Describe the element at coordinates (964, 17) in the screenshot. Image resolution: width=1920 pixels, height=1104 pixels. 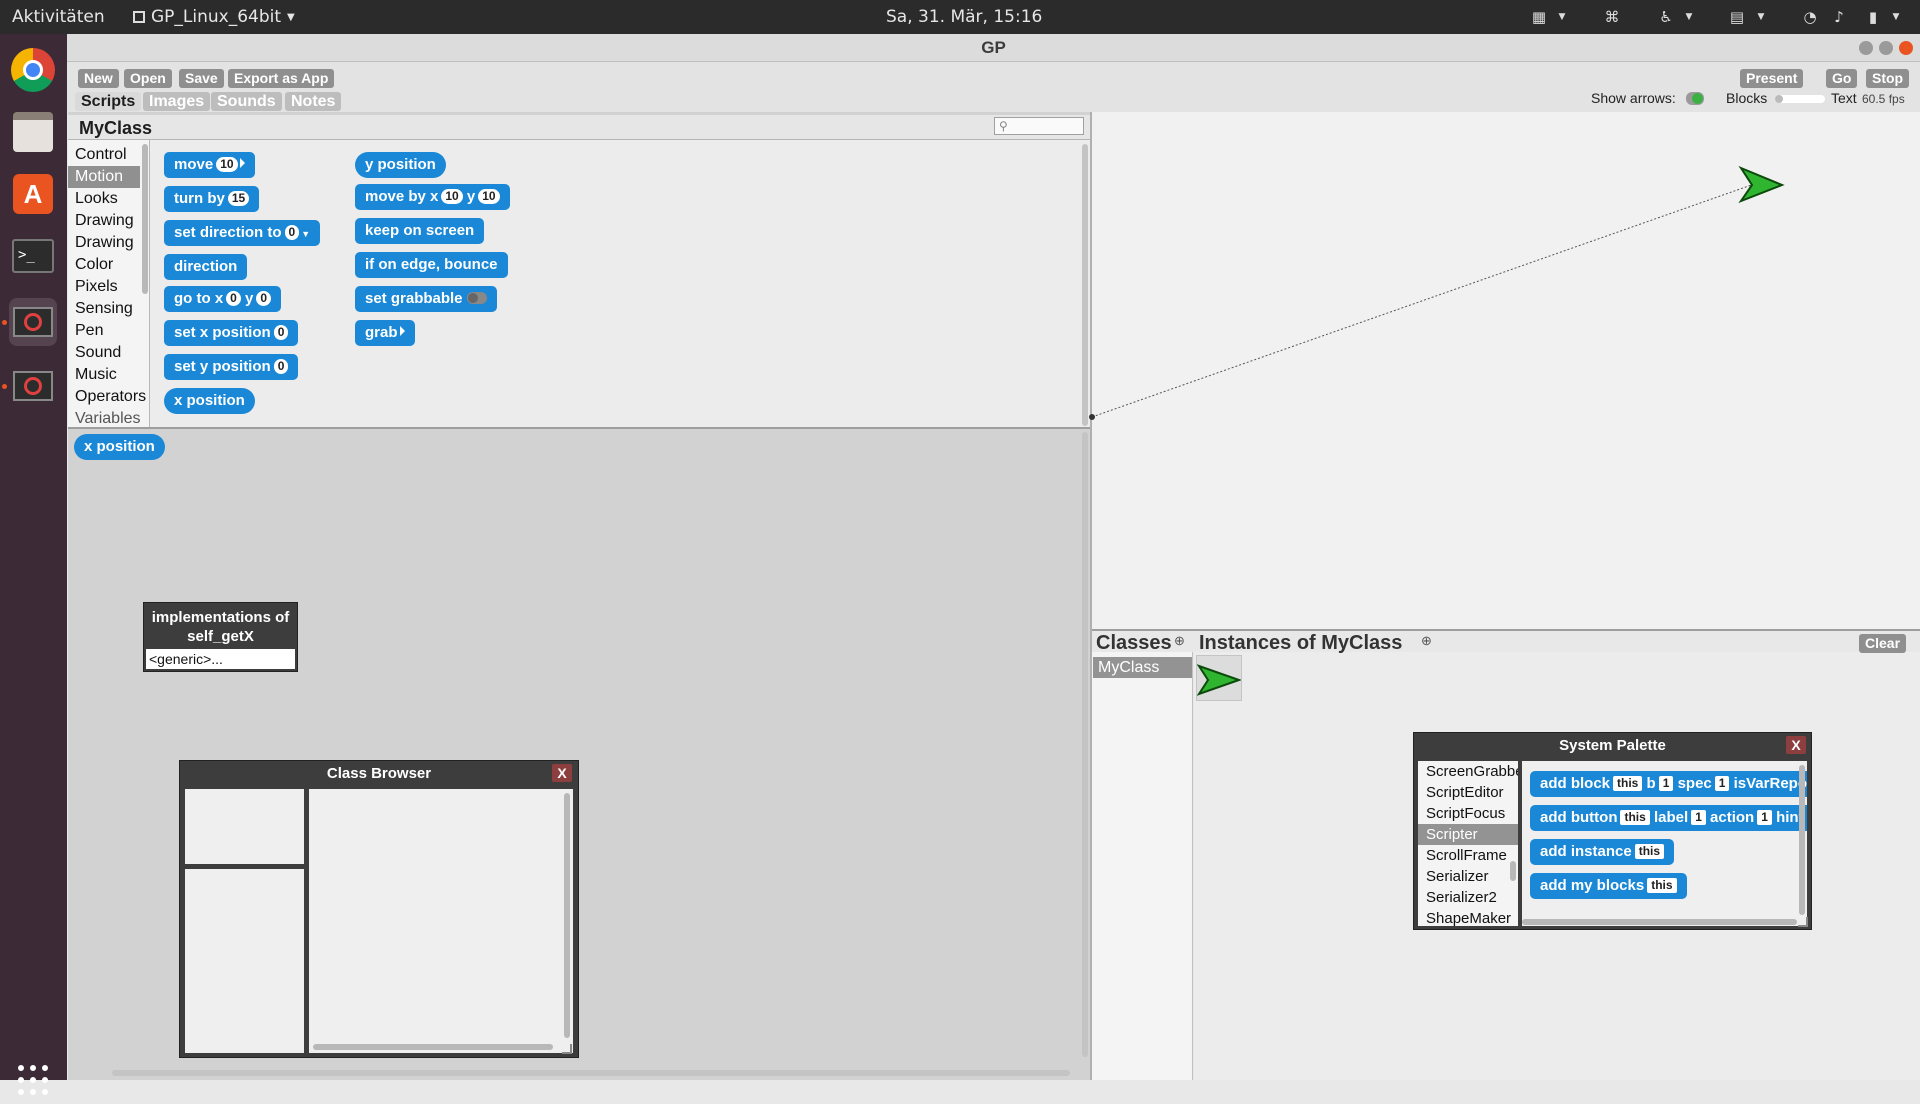
I see `clock: Sa, 31. Mär, 15:16` at that location.